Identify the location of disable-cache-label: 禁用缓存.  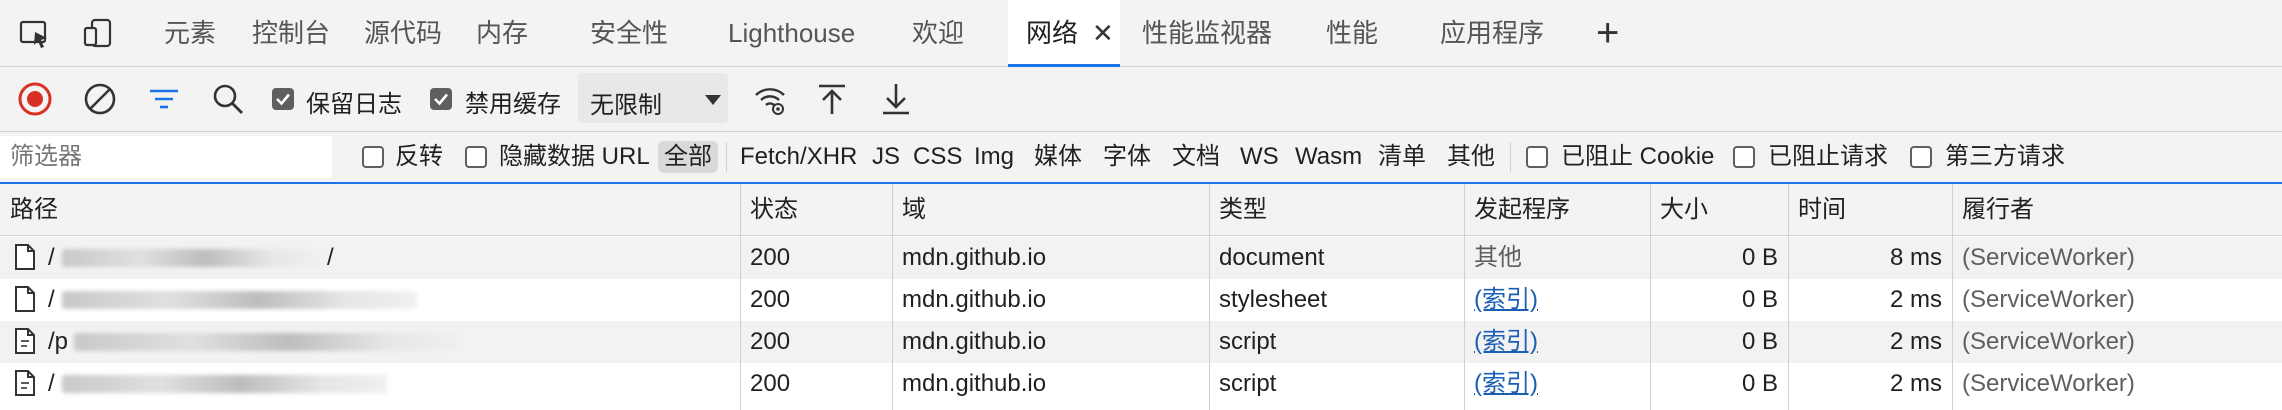
(513, 104).